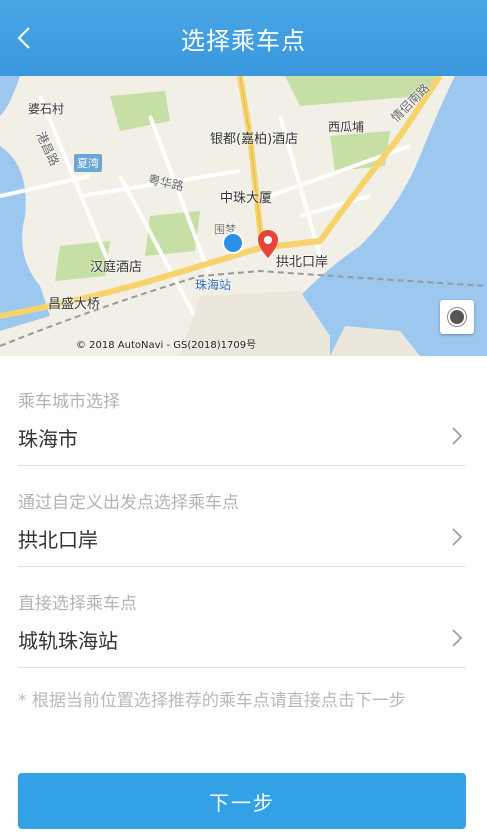  Describe the element at coordinates (346, 127) in the screenshot. I see `map-label-xiguapu: 西瓜埔` at that location.